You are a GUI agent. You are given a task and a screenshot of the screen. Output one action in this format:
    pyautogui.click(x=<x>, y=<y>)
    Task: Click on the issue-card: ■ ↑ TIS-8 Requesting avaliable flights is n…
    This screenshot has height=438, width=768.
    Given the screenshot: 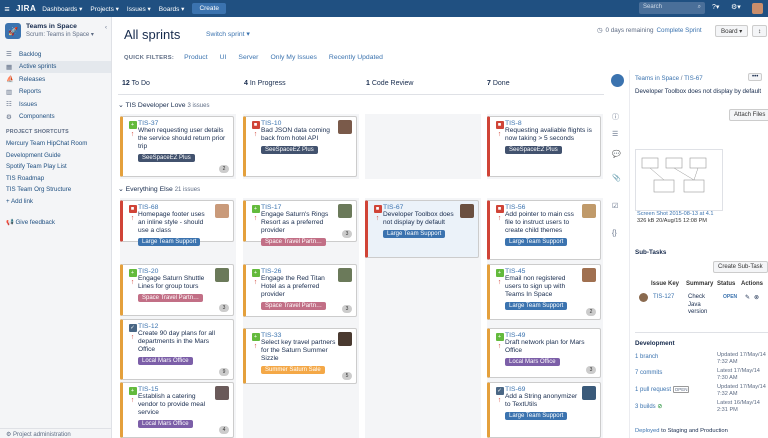 What is the action you would take?
    pyautogui.click(x=544, y=146)
    